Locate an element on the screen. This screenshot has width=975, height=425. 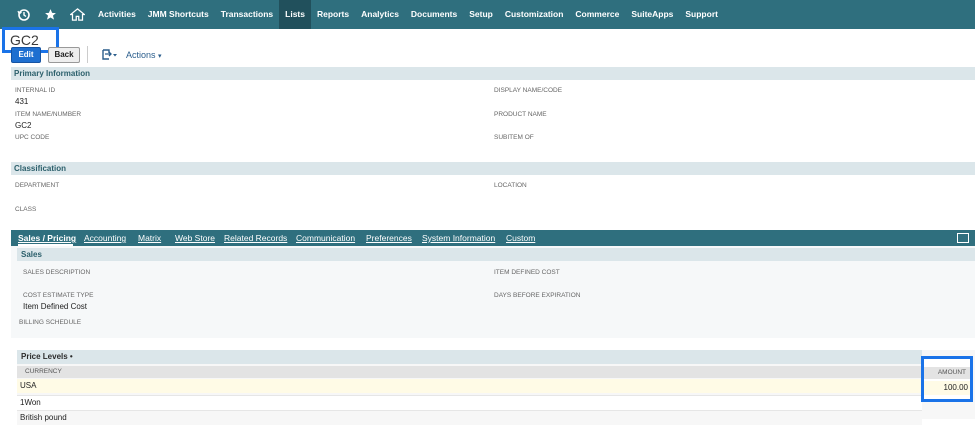
amount-column-highlight: AMOUNT 100.00 is located at coordinates (947, 379).